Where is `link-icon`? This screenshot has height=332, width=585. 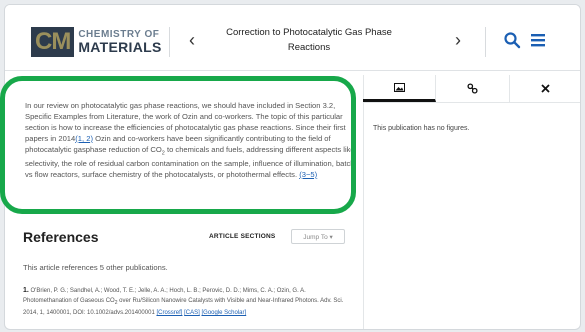 link-icon is located at coordinates (472, 88).